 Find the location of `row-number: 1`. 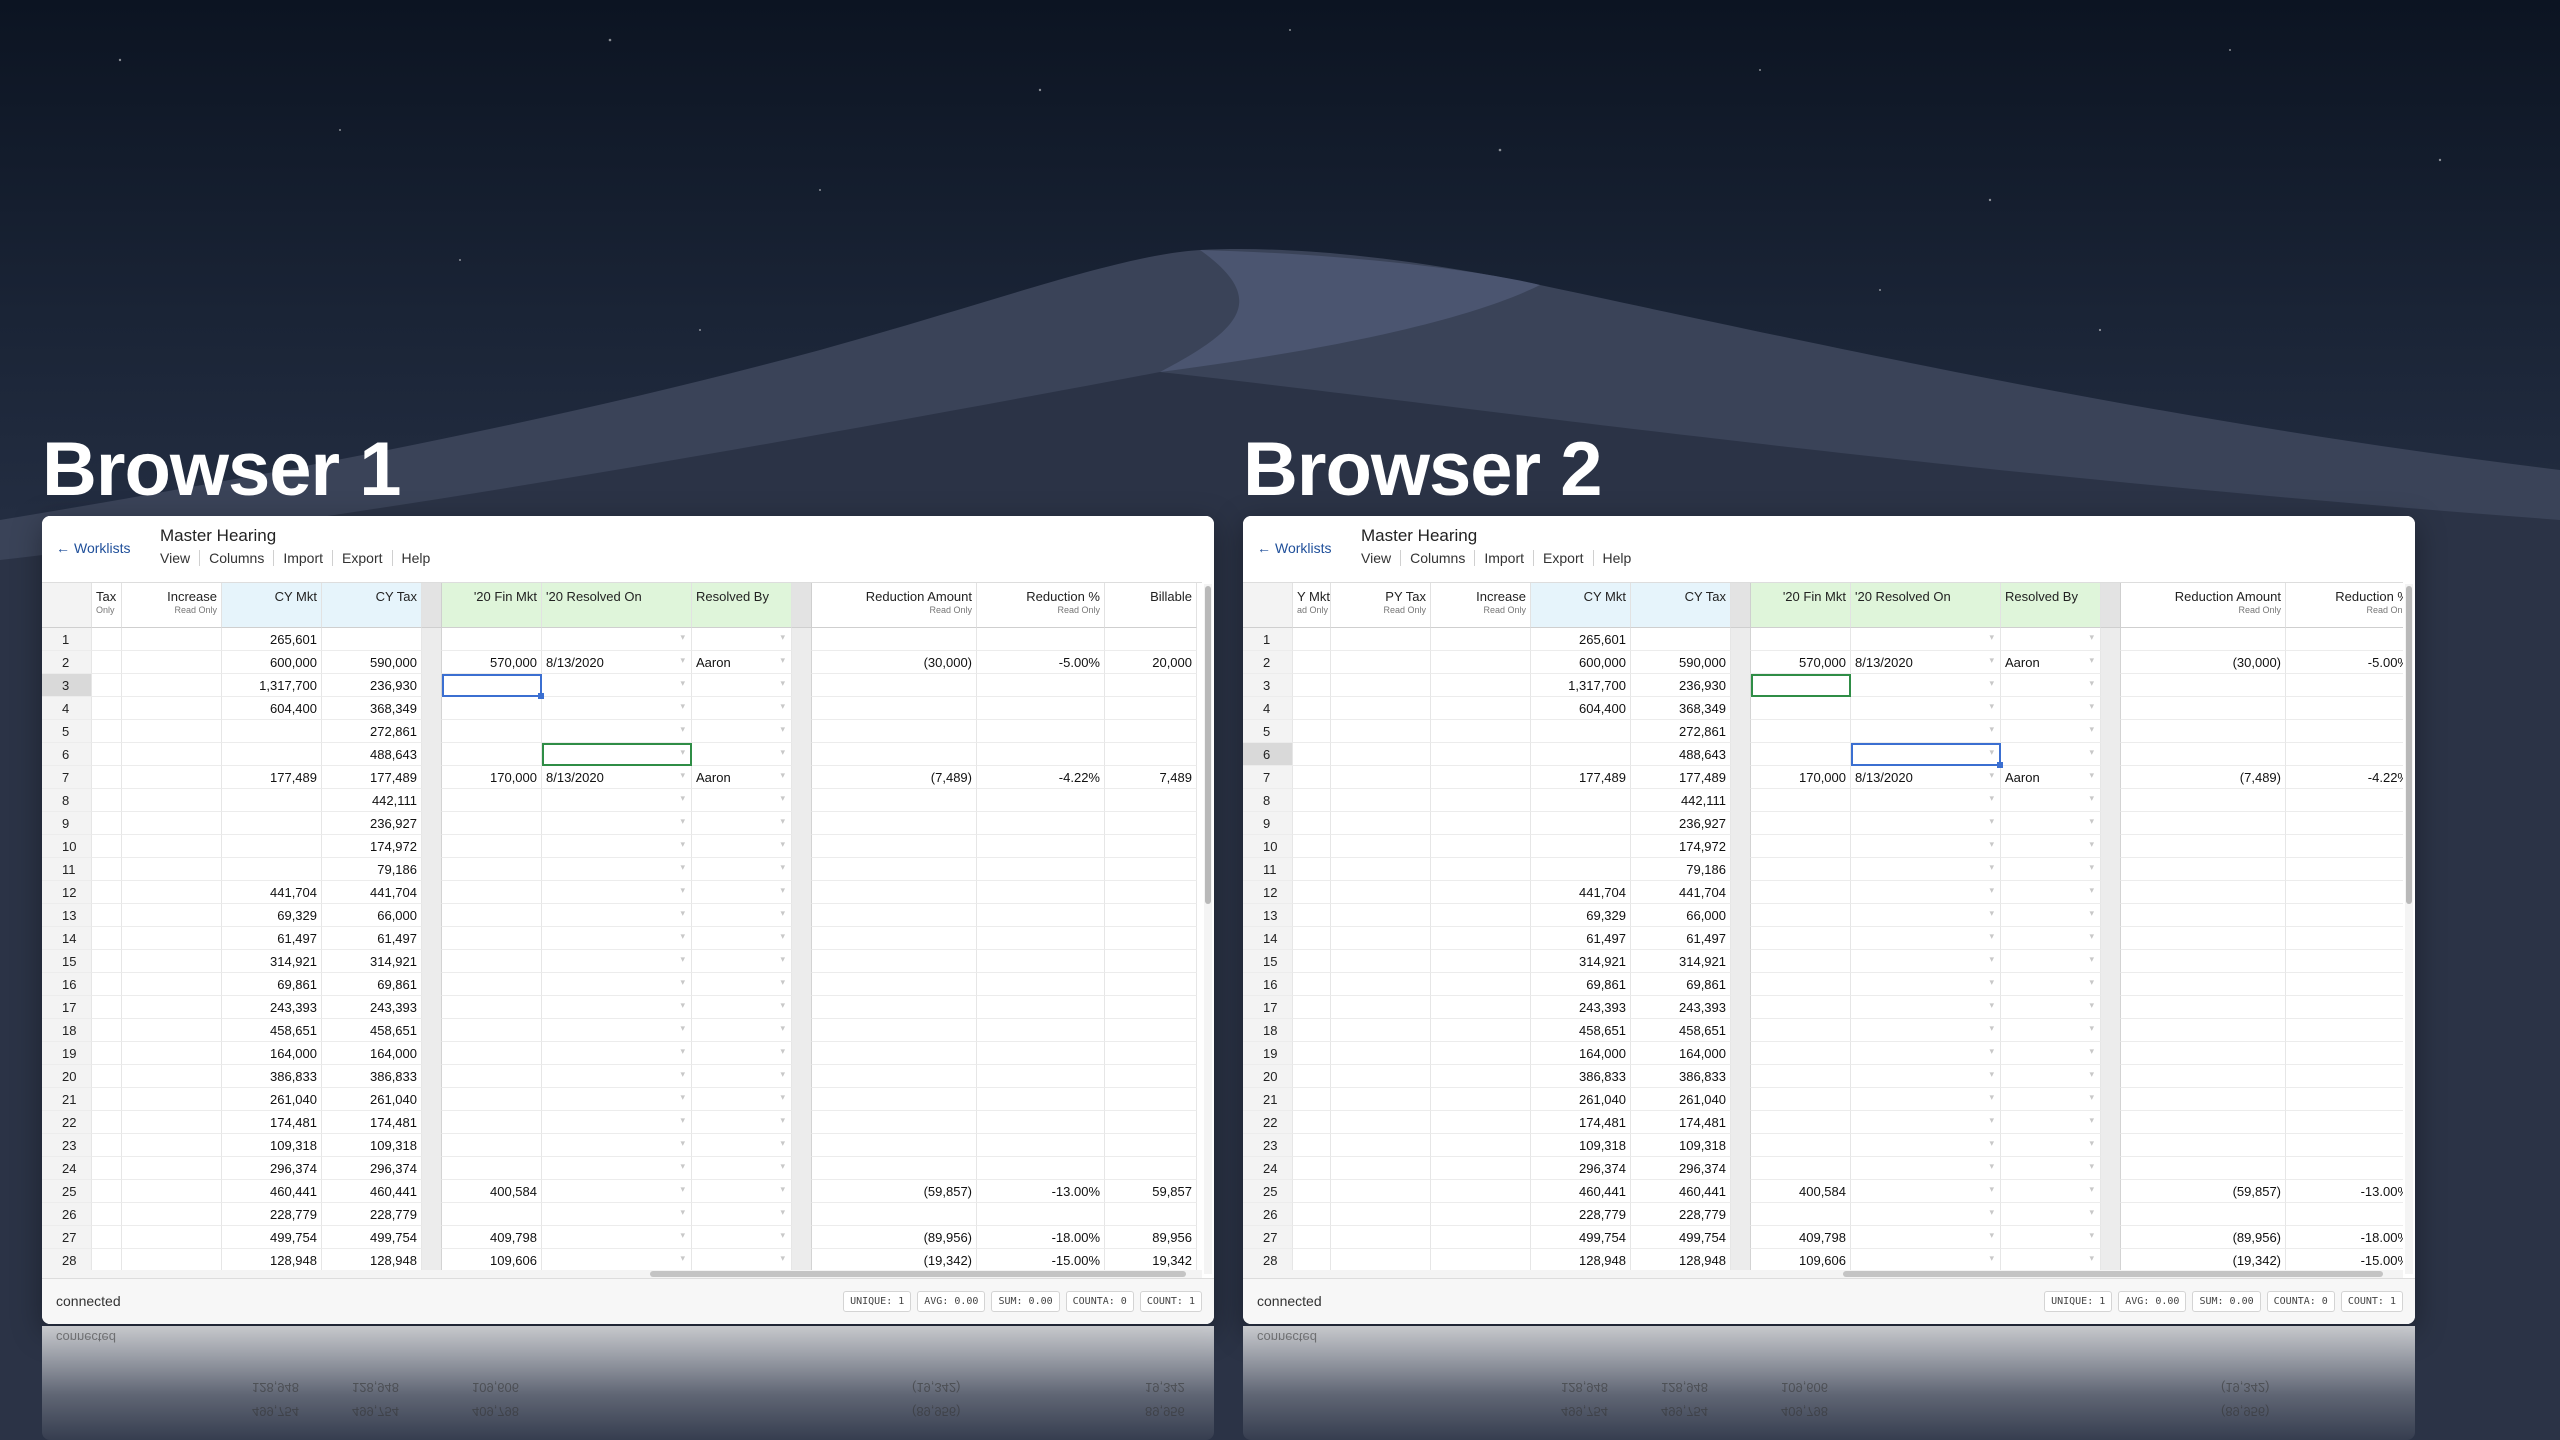

row-number: 1 is located at coordinates (1268, 639).